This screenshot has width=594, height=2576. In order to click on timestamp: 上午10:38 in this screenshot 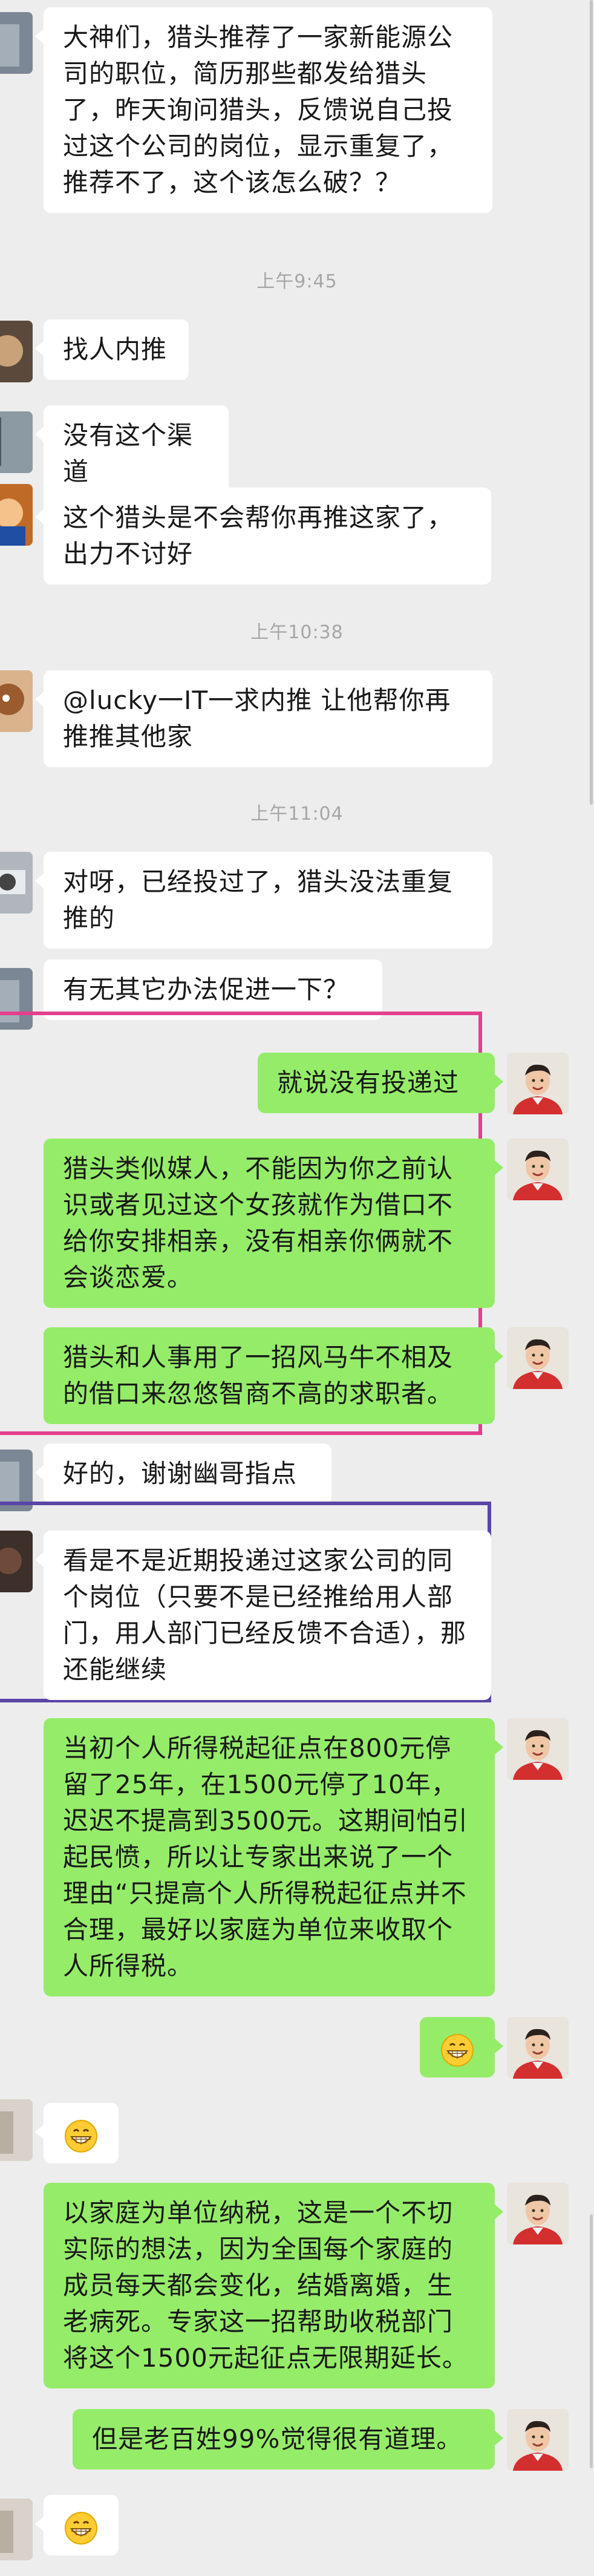, I will do `click(297, 632)`.